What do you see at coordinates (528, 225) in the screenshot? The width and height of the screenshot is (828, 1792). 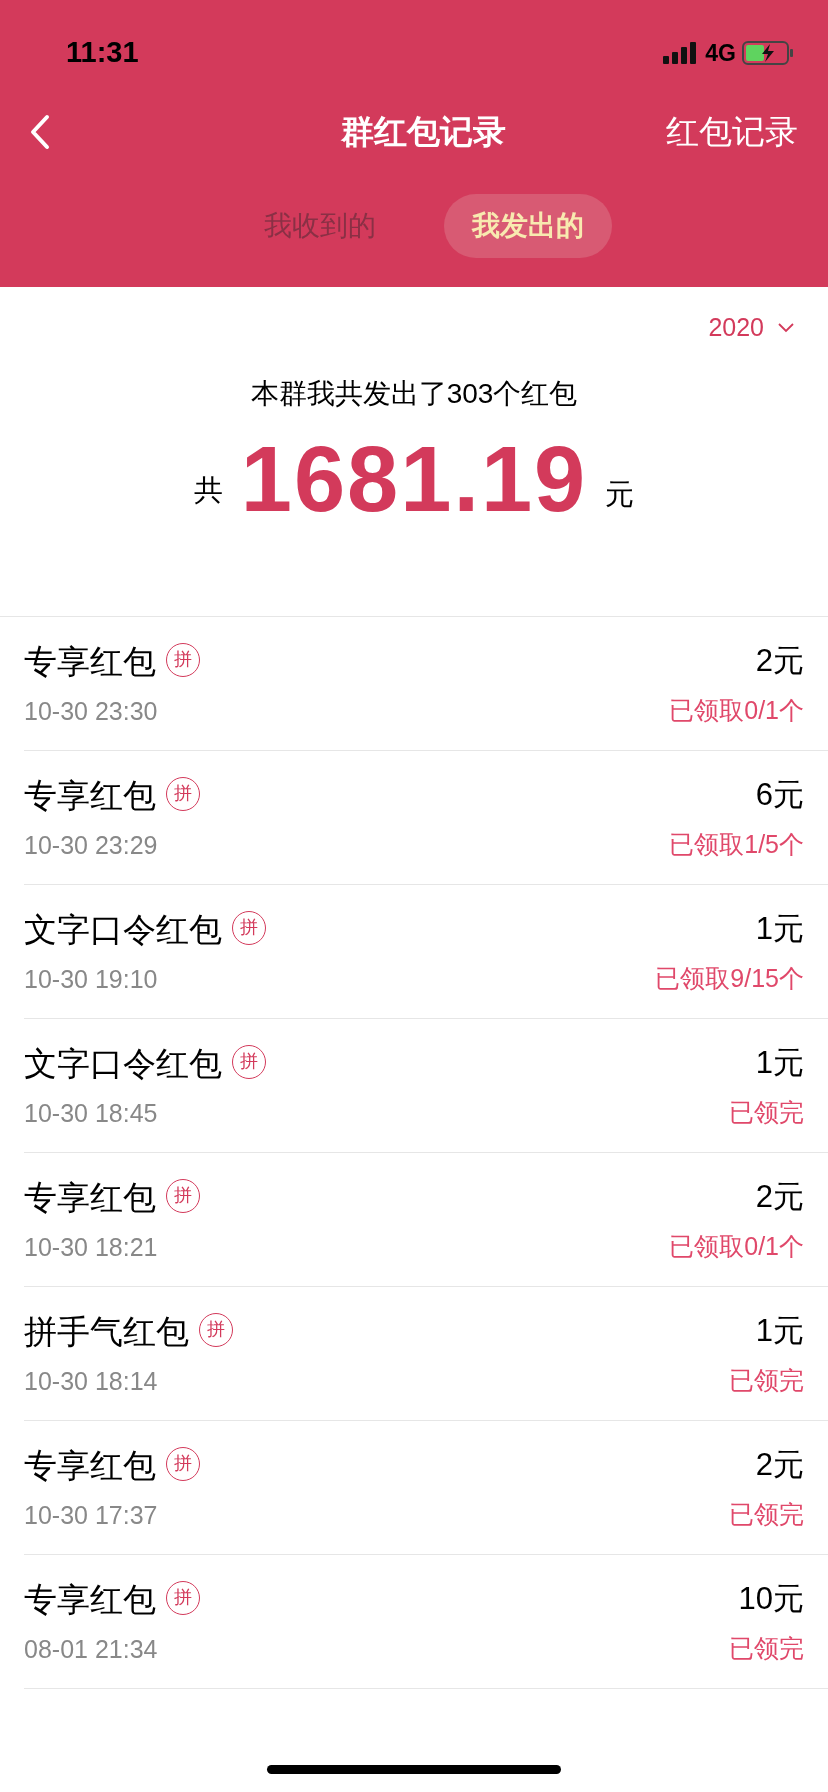 I see `tab: 我发出的` at bounding box center [528, 225].